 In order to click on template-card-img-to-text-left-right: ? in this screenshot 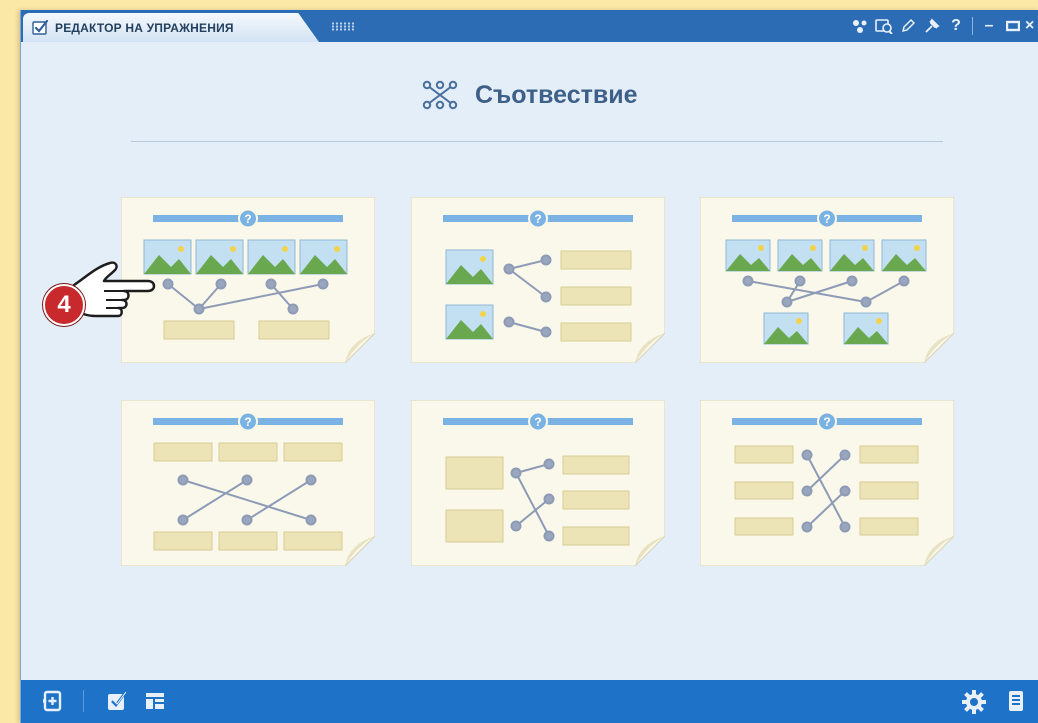, I will do `click(538, 280)`.